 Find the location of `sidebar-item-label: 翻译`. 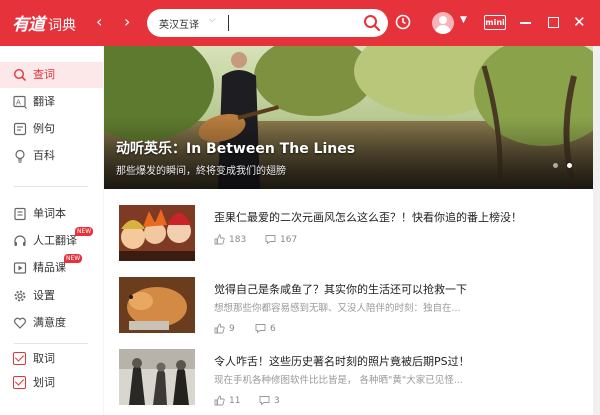

sidebar-item-label: 翻译 is located at coordinates (44, 101).